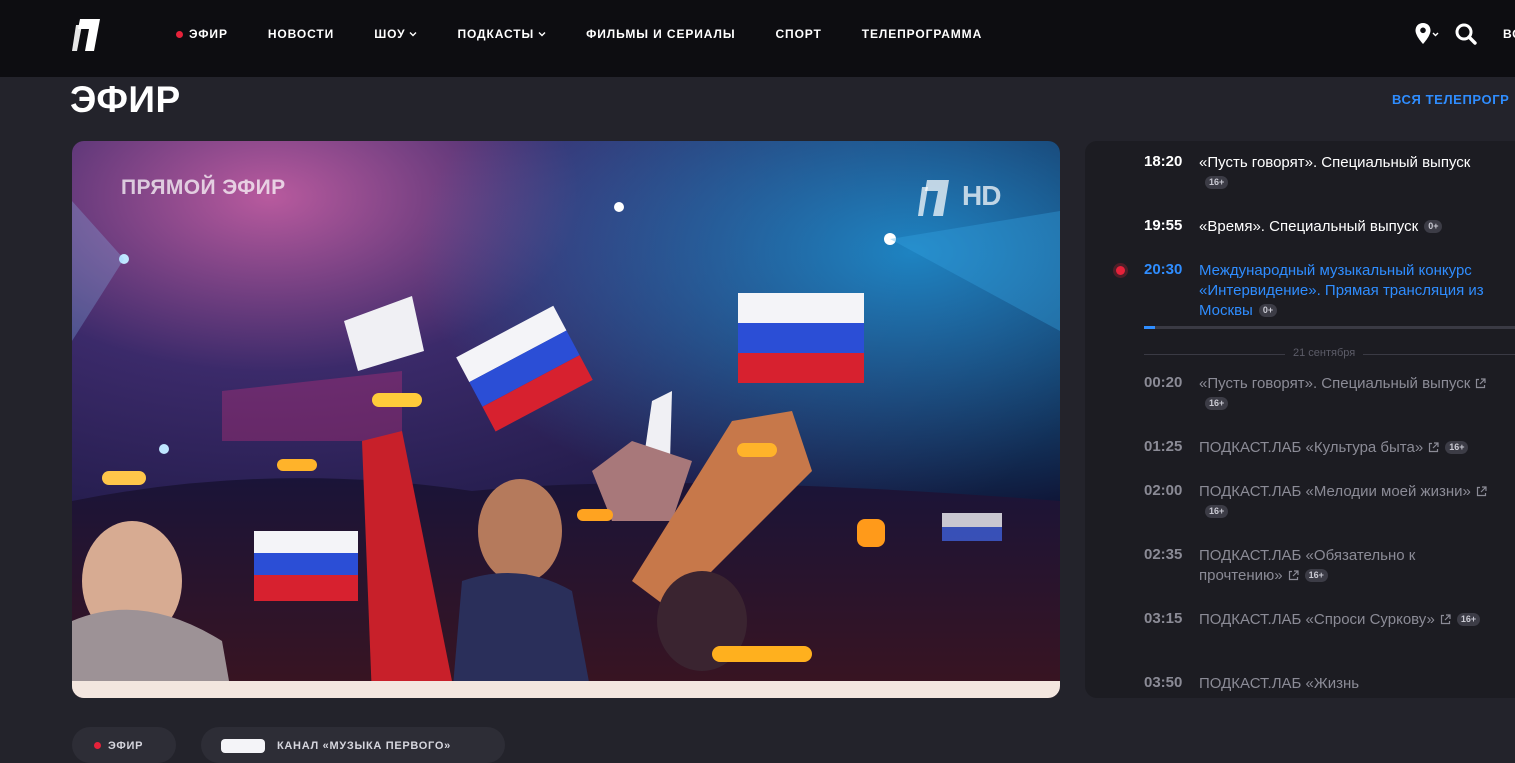 The image size is (1515, 763). I want to click on channel-one-logo, so click(86, 35).